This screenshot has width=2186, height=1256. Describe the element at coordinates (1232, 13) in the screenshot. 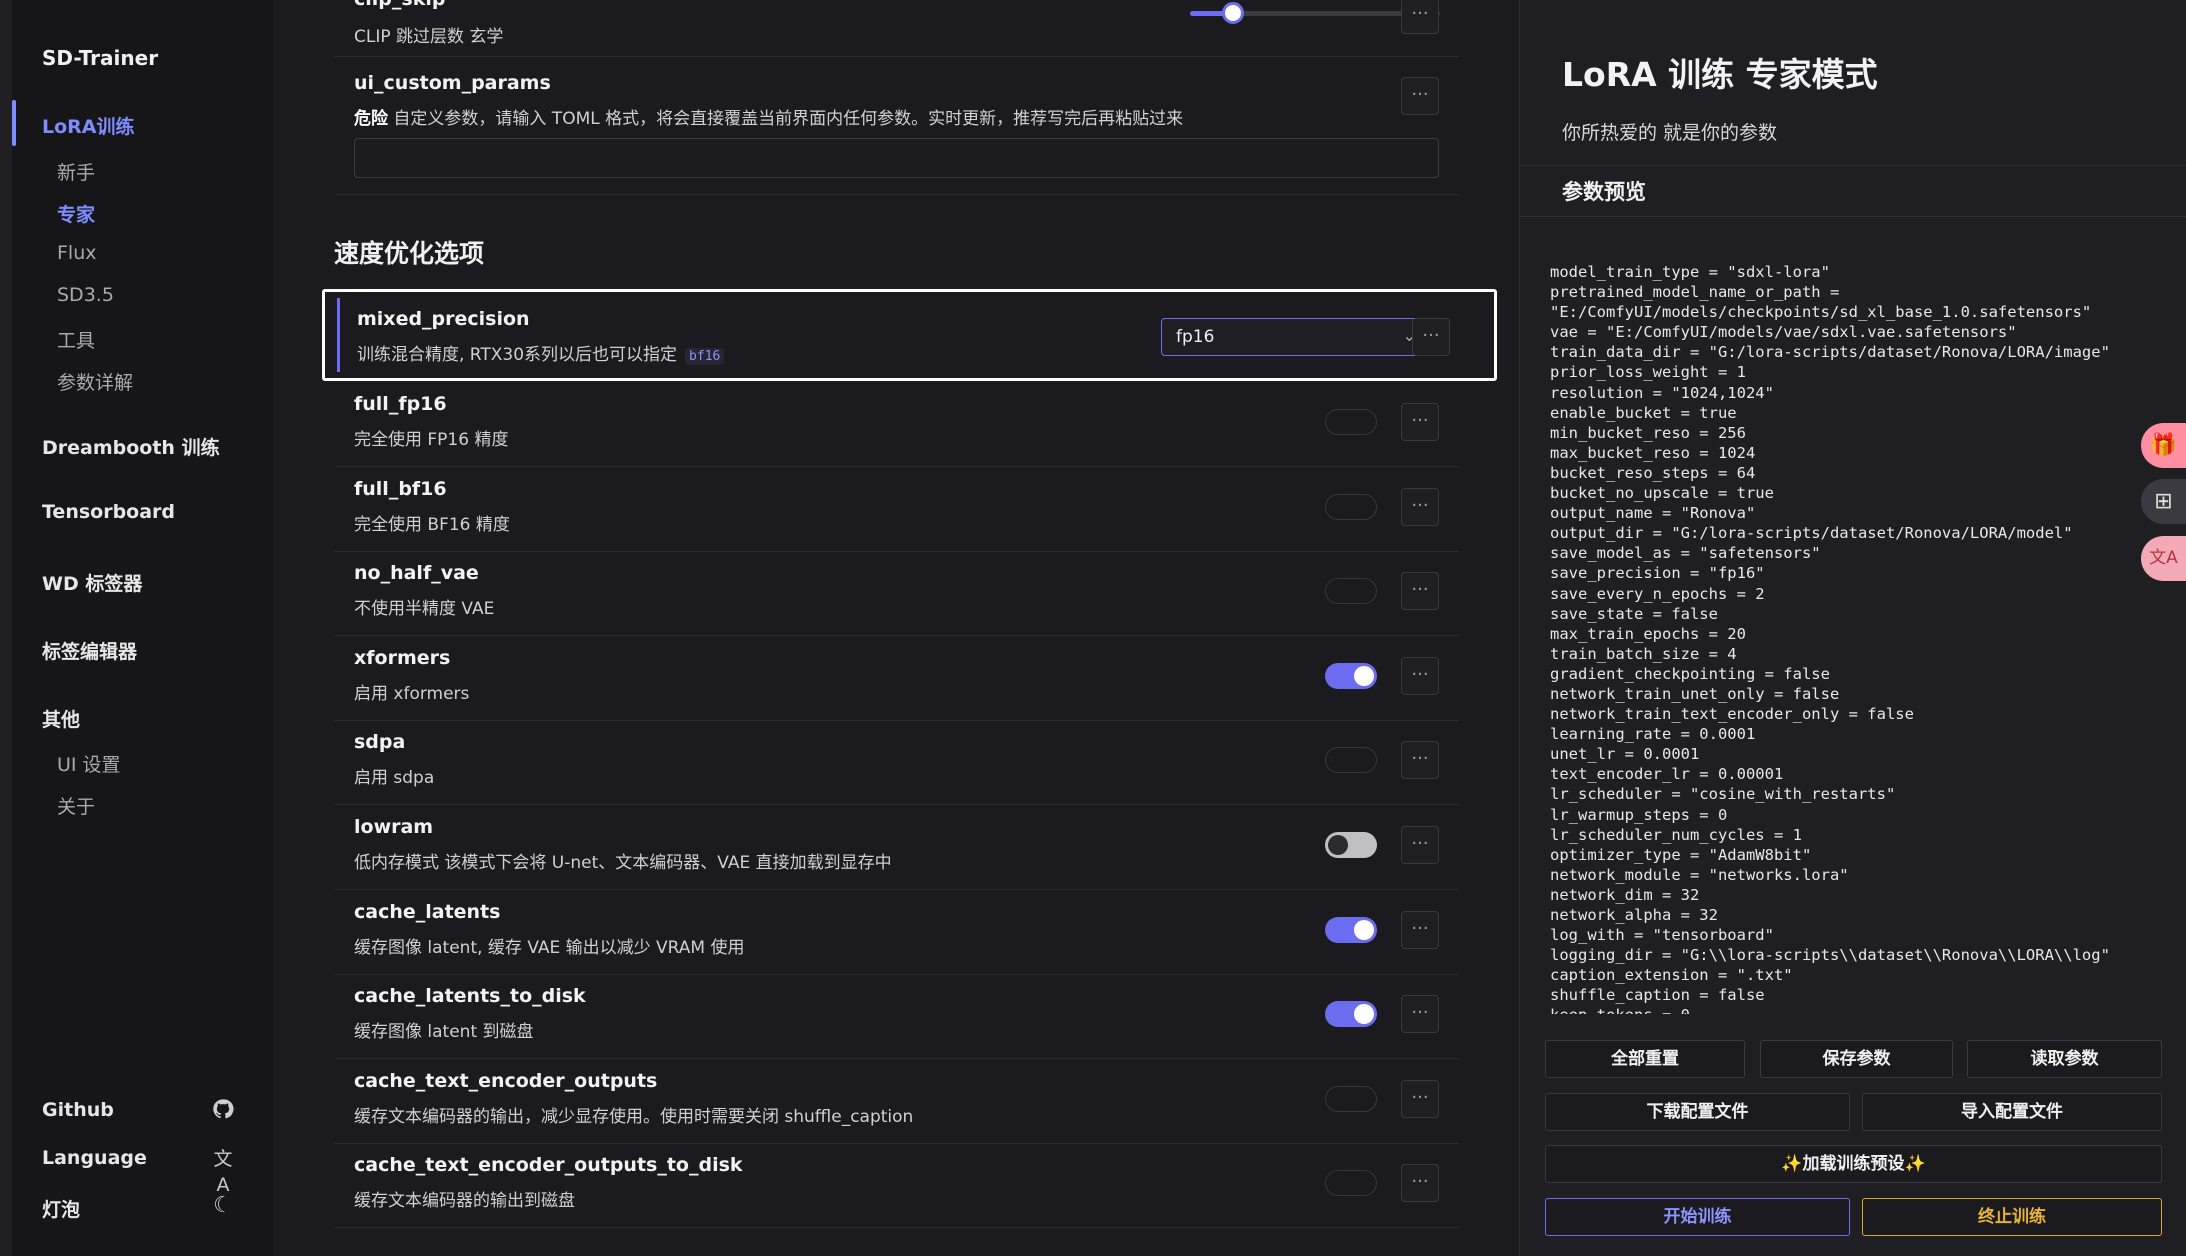

I see `slider-handle` at that location.